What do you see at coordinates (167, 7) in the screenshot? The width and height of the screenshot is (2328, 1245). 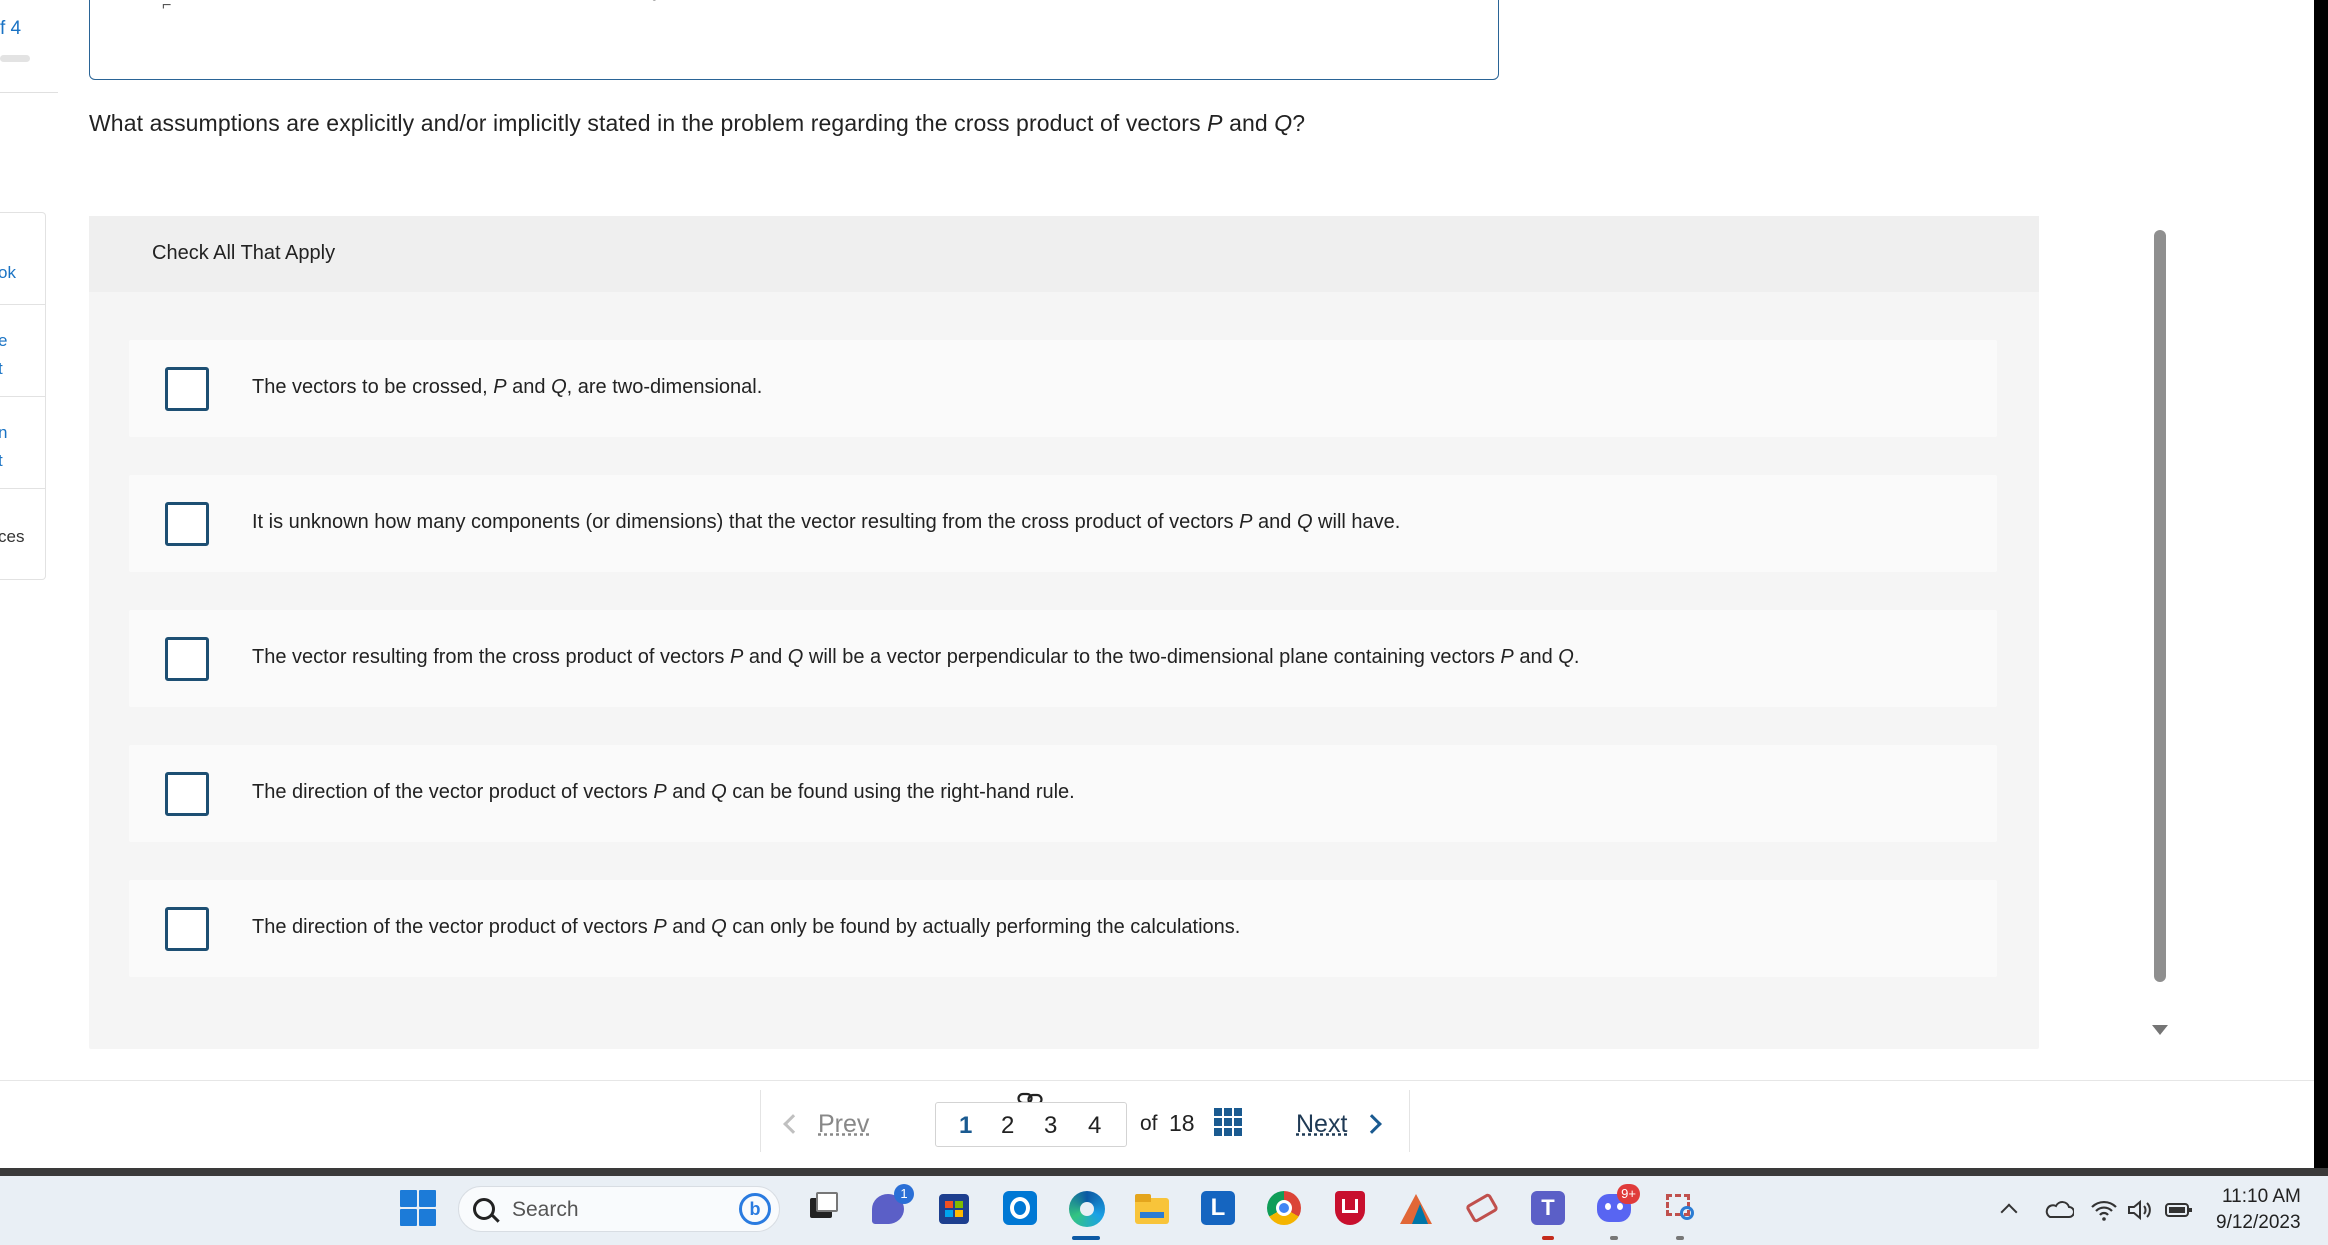 I see `answer-fragment: ⌐` at bounding box center [167, 7].